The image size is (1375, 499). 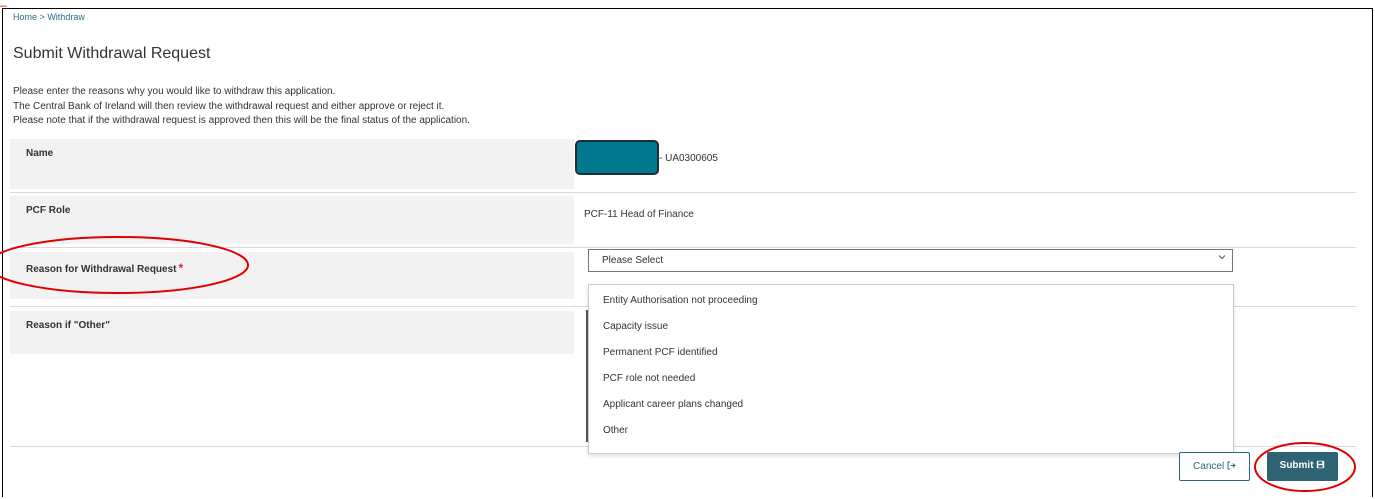 I want to click on breadcrumb-current: Withdraw, so click(x=66, y=17).